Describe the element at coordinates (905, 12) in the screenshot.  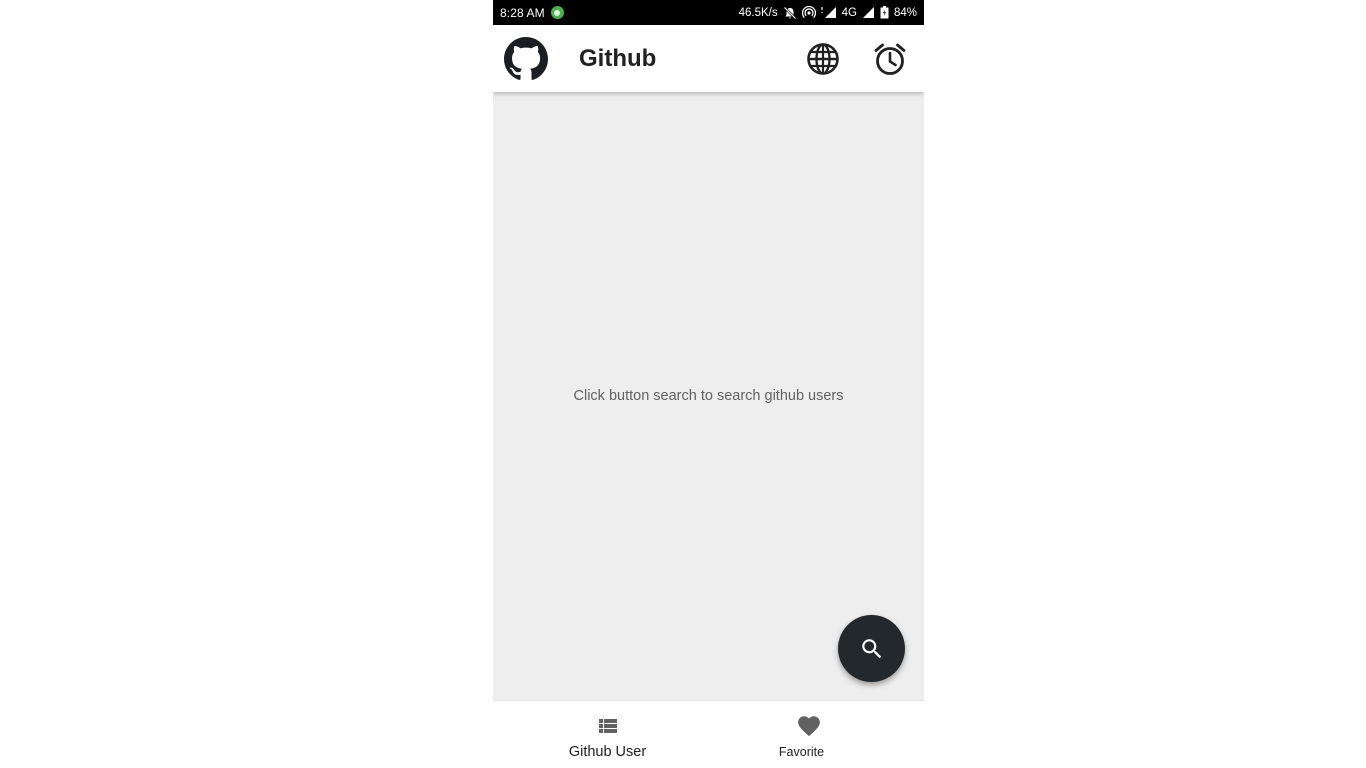
I see `battery-percent: 84%` at that location.